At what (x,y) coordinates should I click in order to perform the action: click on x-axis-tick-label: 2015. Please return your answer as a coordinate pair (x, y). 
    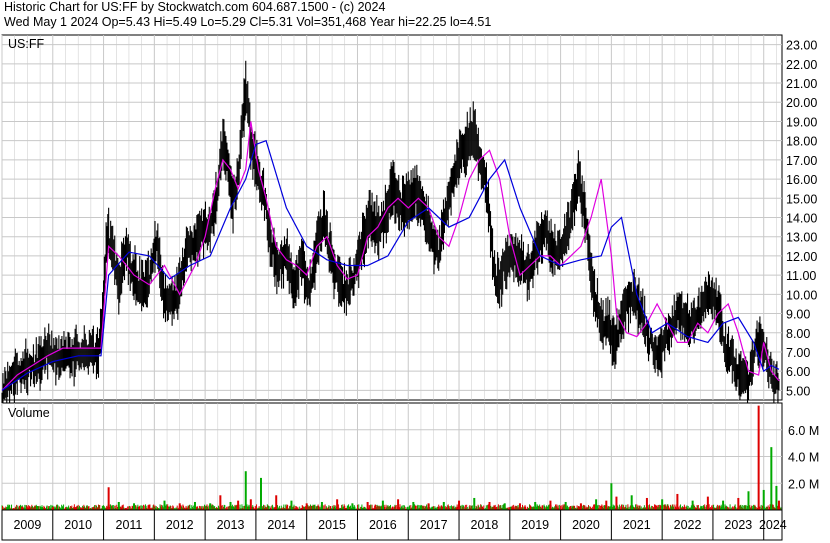
    Looking at the image, I should click on (332, 525).